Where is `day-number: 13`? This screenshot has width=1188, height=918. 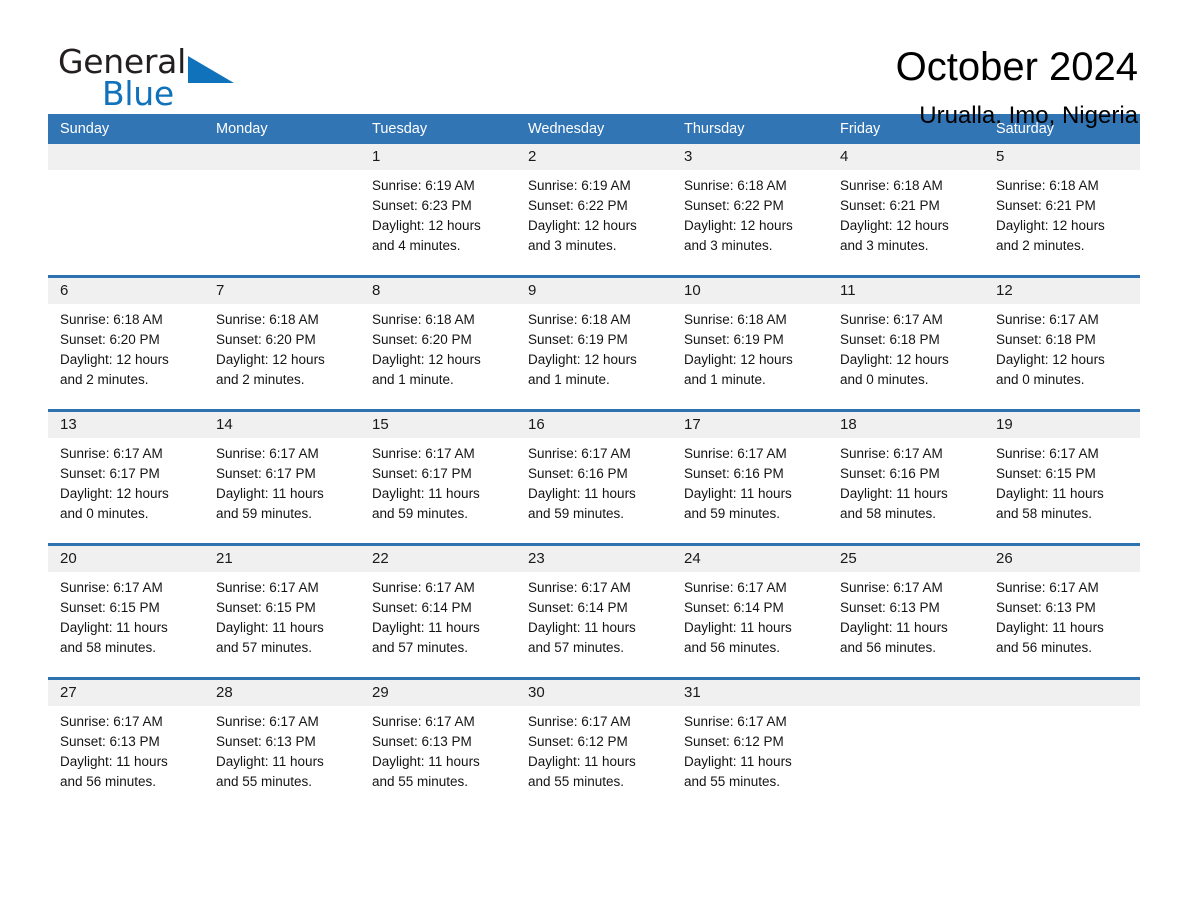
day-number: 13 is located at coordinates (126, 425).